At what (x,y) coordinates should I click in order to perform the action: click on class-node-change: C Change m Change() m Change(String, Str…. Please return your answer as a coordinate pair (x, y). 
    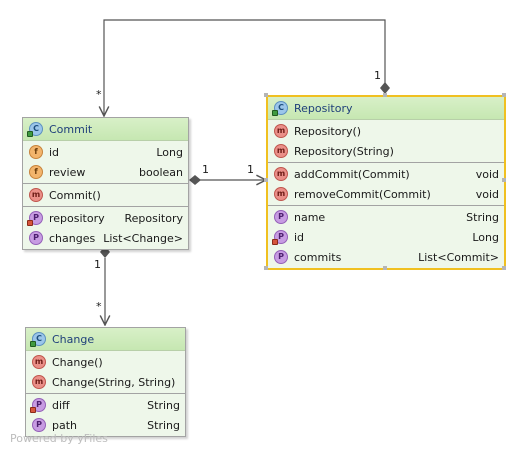
    Looking at the image, I should click on (105, 382).